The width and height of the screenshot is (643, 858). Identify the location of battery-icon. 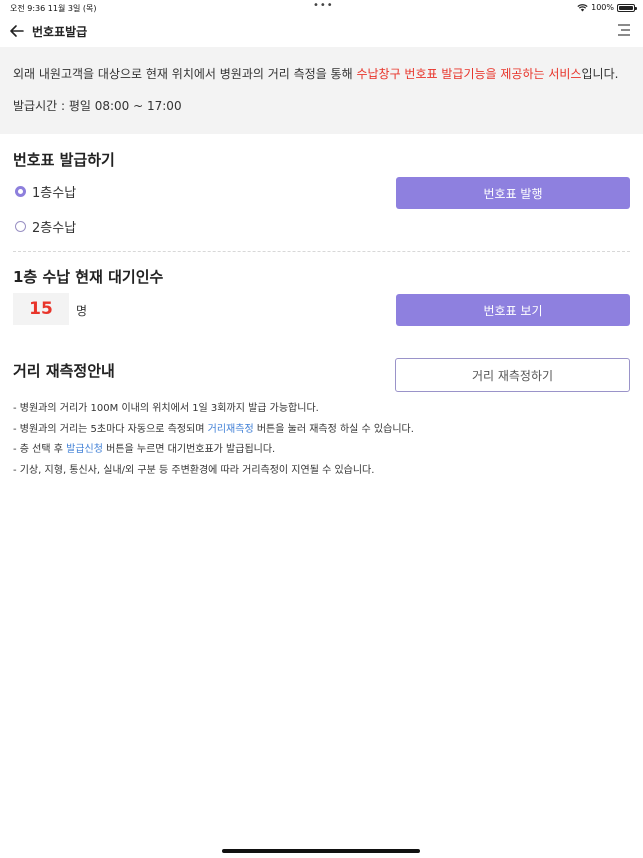
(627, 7).